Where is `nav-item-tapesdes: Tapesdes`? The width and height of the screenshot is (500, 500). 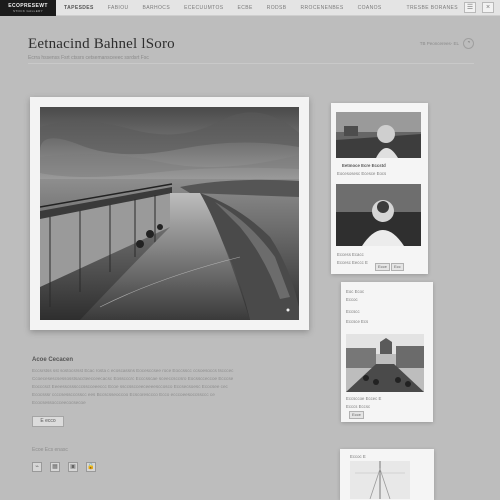 nav-item-tapesdes: Tapesdes is located at coordinates (79, 8).